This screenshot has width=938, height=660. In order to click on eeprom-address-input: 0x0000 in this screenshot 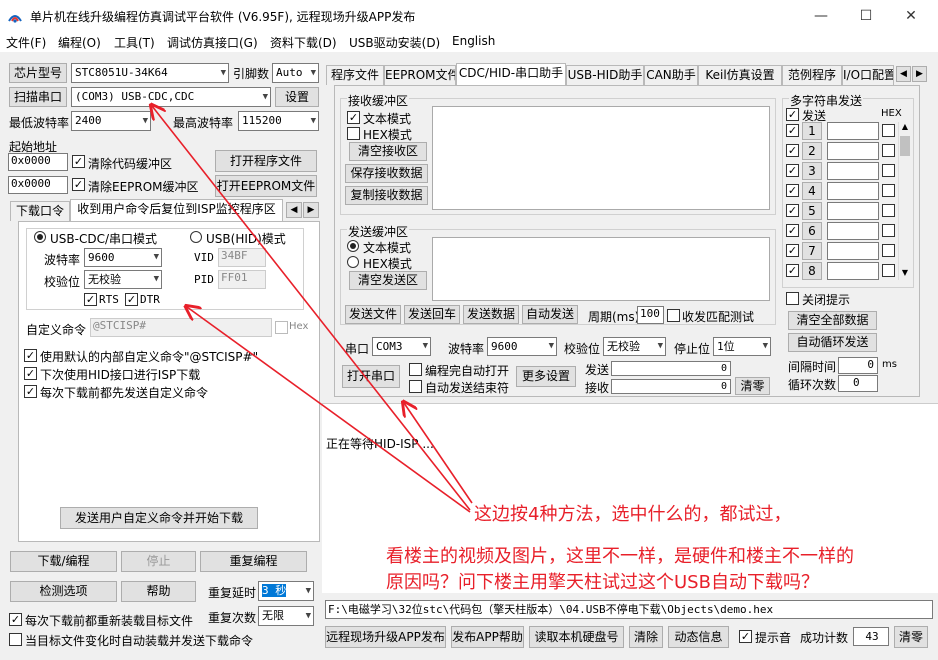, I will do `click(38, 185)`.